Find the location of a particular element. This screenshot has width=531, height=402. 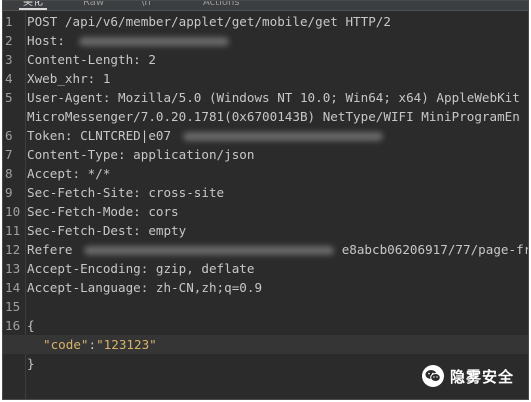

code-line-highlighted: "code":"123123" is located at coordinates (265, 344).